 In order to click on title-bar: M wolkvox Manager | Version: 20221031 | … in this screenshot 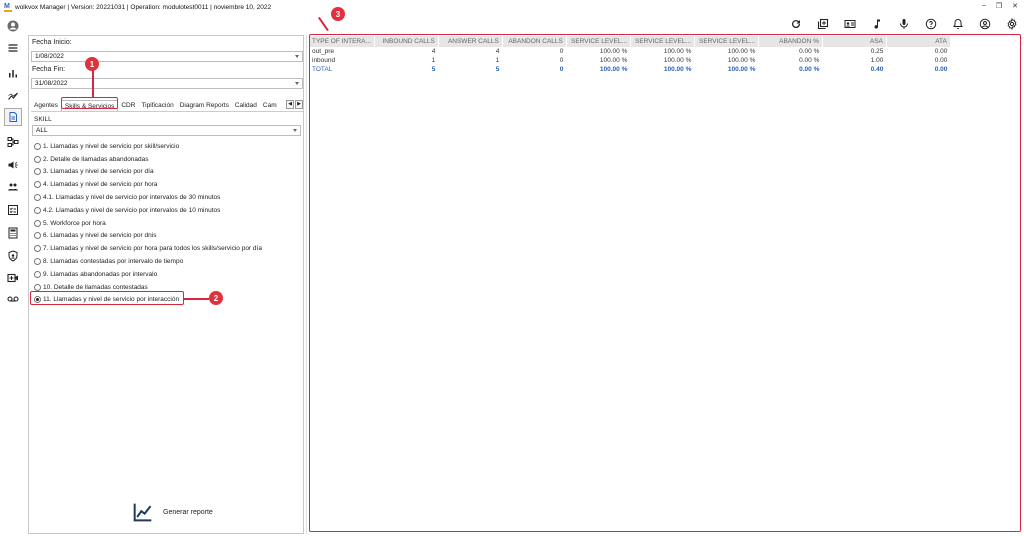, I will do `click(512, 7)`.